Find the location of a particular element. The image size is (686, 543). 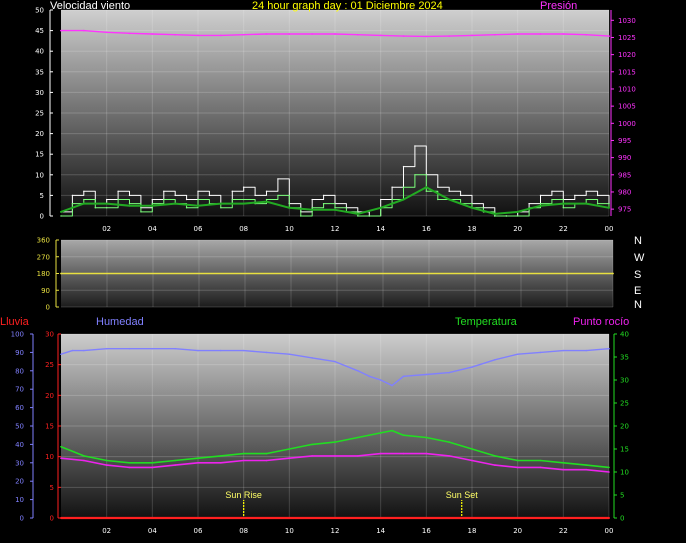

pressure-label: Presión is located at coordinates (559, 6).